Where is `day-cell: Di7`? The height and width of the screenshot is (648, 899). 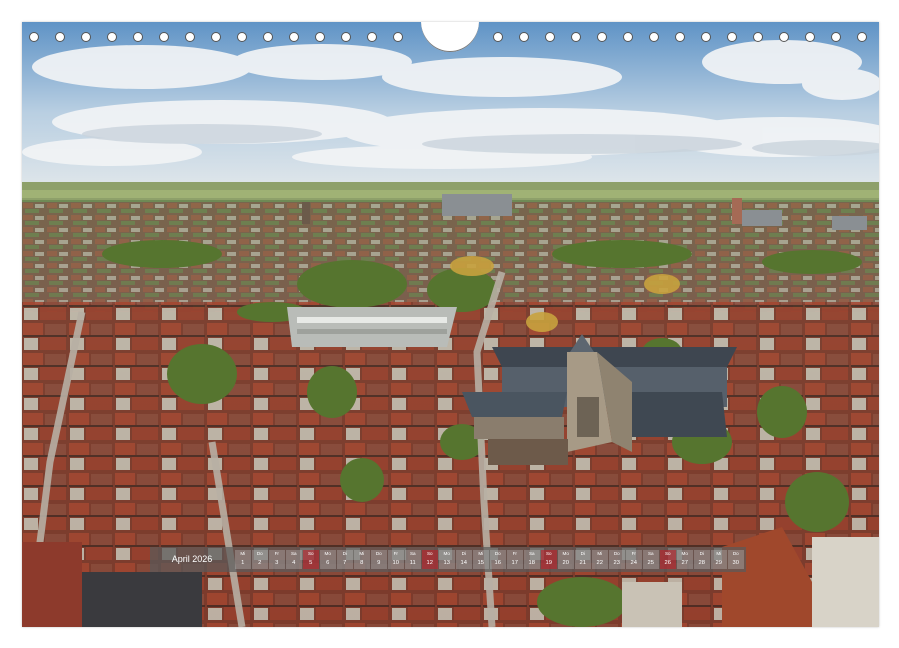
day-cell: Di7 is located at coordinates (345, 559).